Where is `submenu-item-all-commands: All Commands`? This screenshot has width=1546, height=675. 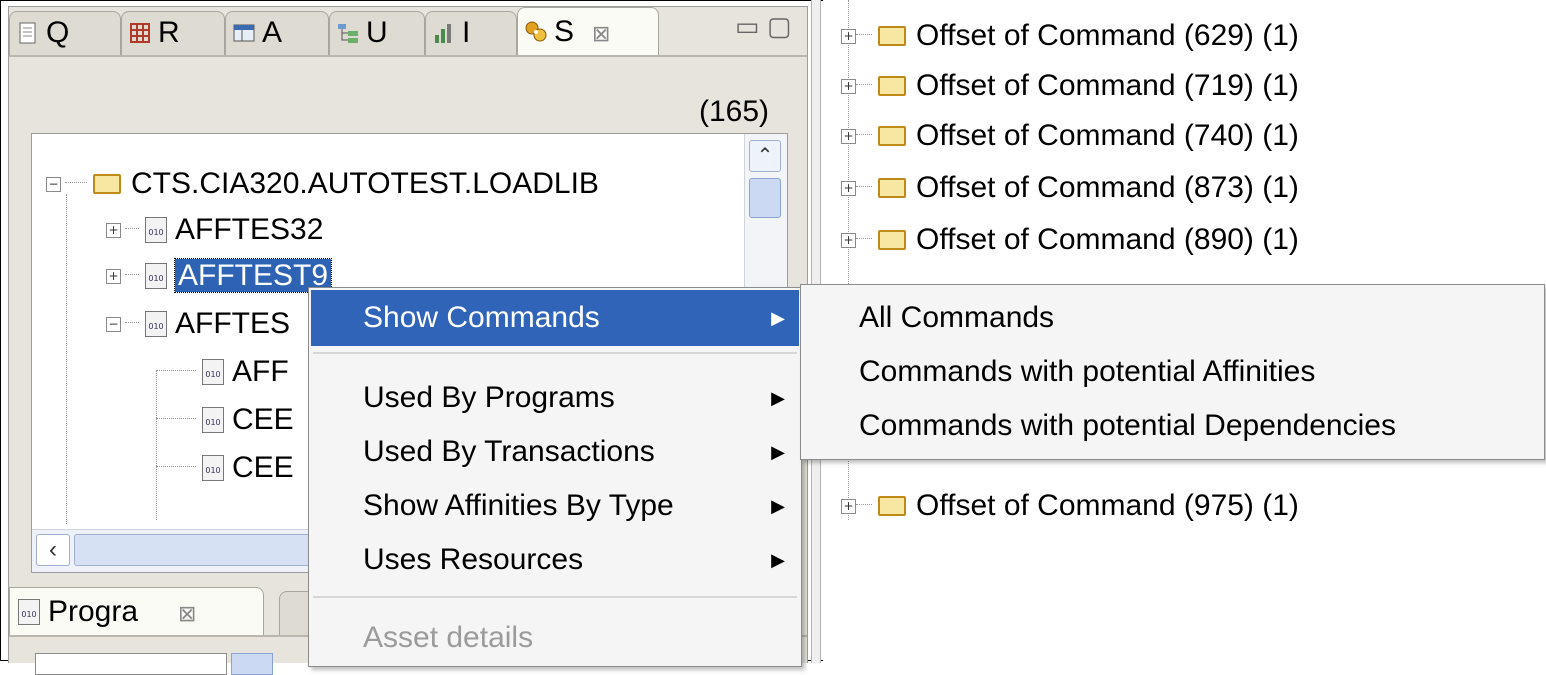 submenu-item-all-commands: All Commands is located at coordinates (956, 318).